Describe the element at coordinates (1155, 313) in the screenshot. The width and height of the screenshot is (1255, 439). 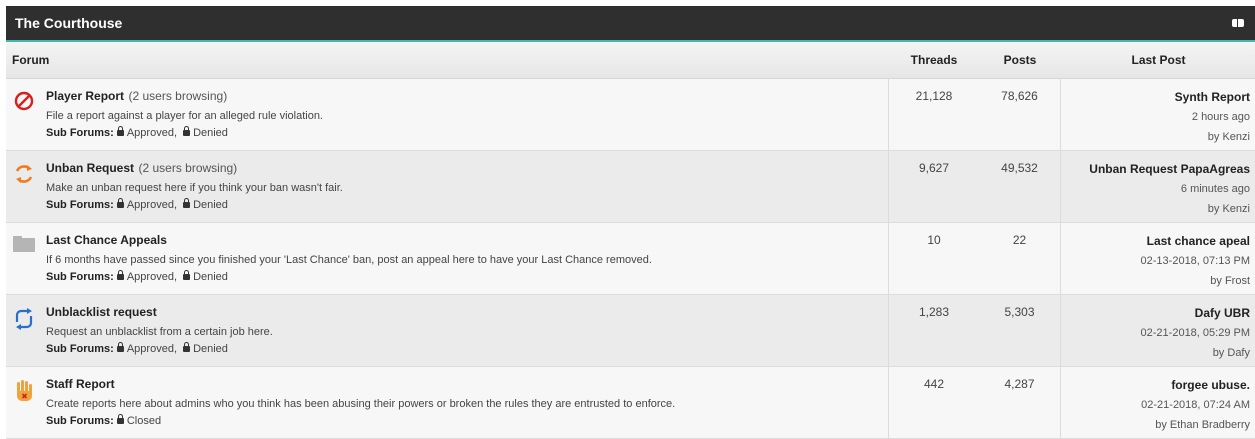
I see `last-post-title-link: Dafy UBR` at that location.